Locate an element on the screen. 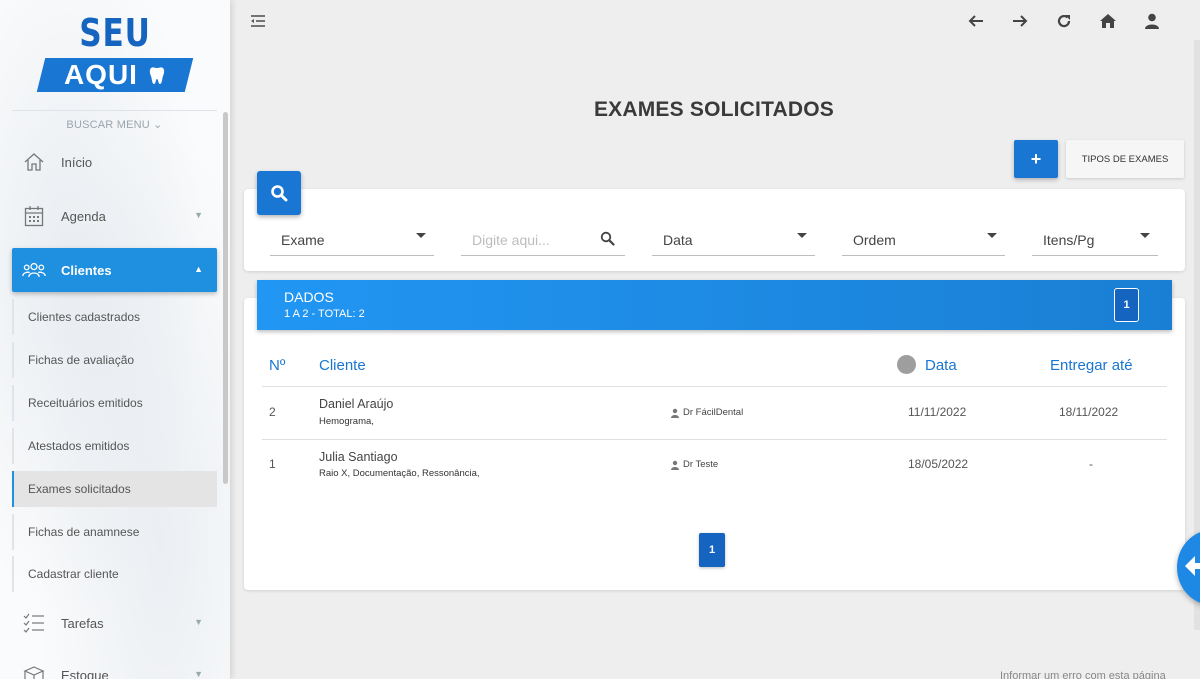 This screenshot has width=1200, height=679. page-title: EXAMES SOLICITADOS is located at coordinates (714, 109).